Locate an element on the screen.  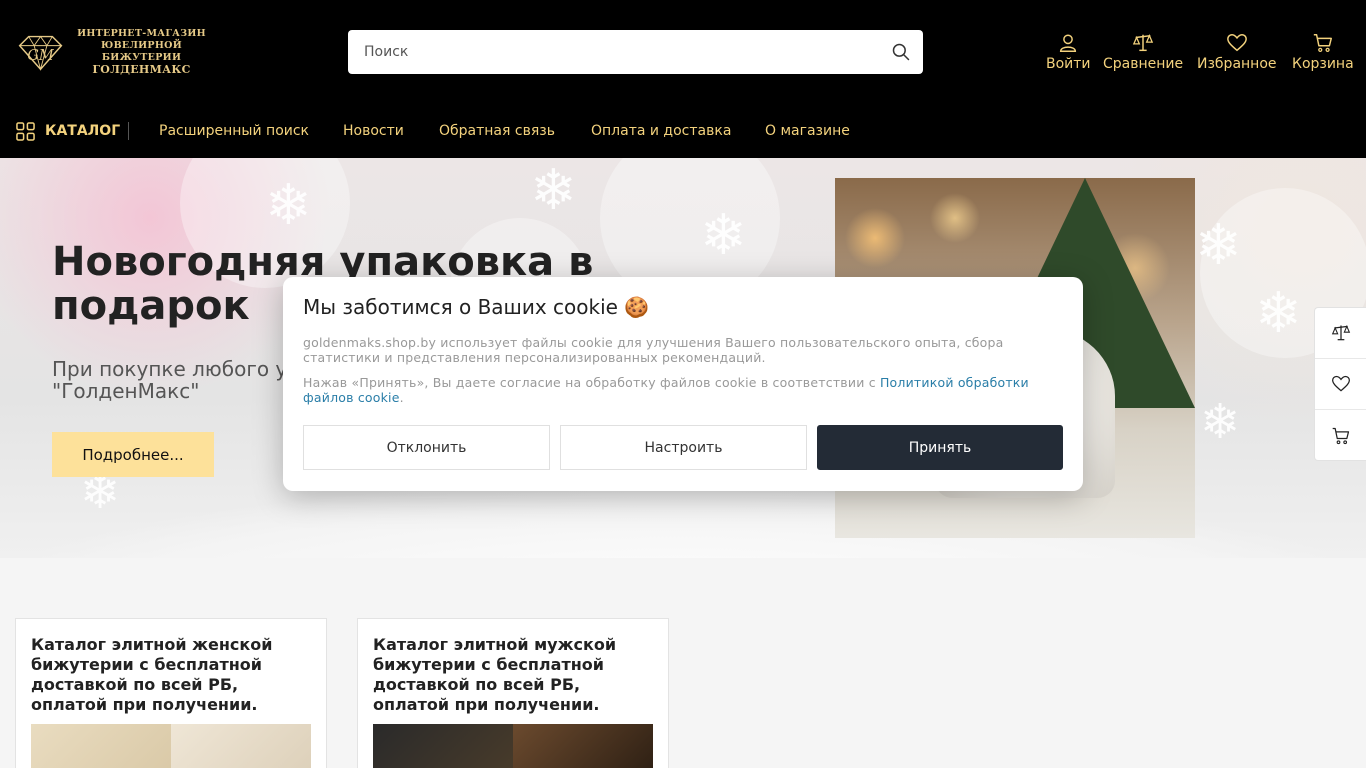
side-compare-button is located at coordinates (1340, 333).